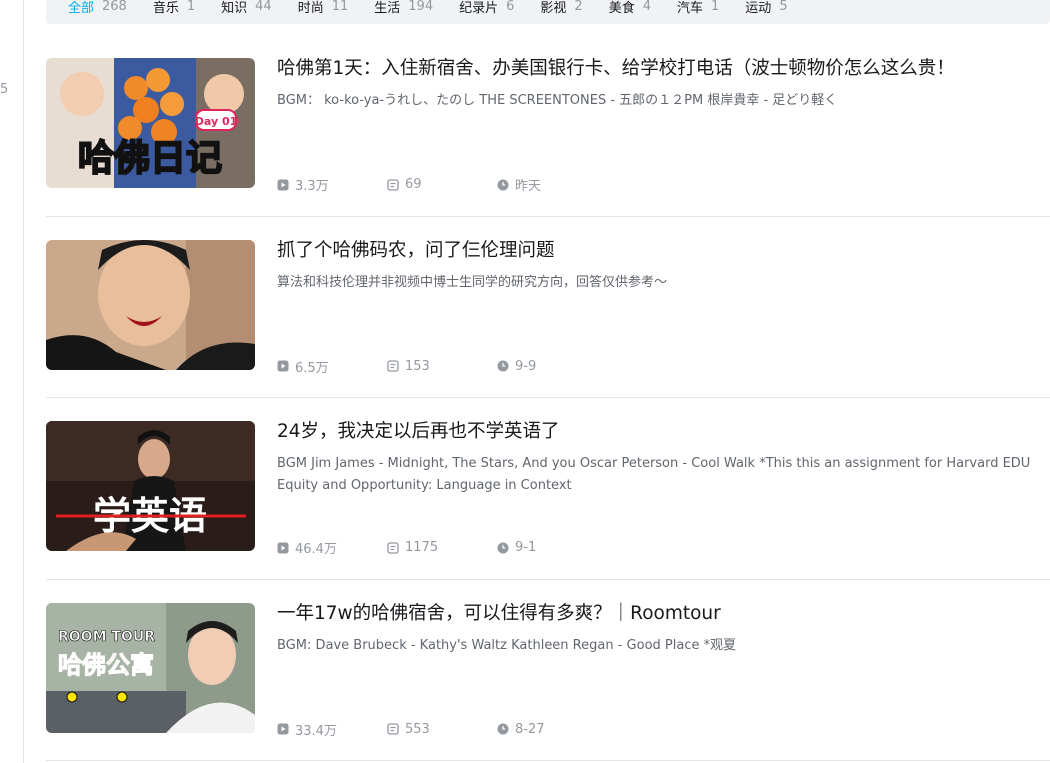 The width and height of the screenshot is (1050, 763). I want to click on thumb-badge: Day 01, so click(216, 121).